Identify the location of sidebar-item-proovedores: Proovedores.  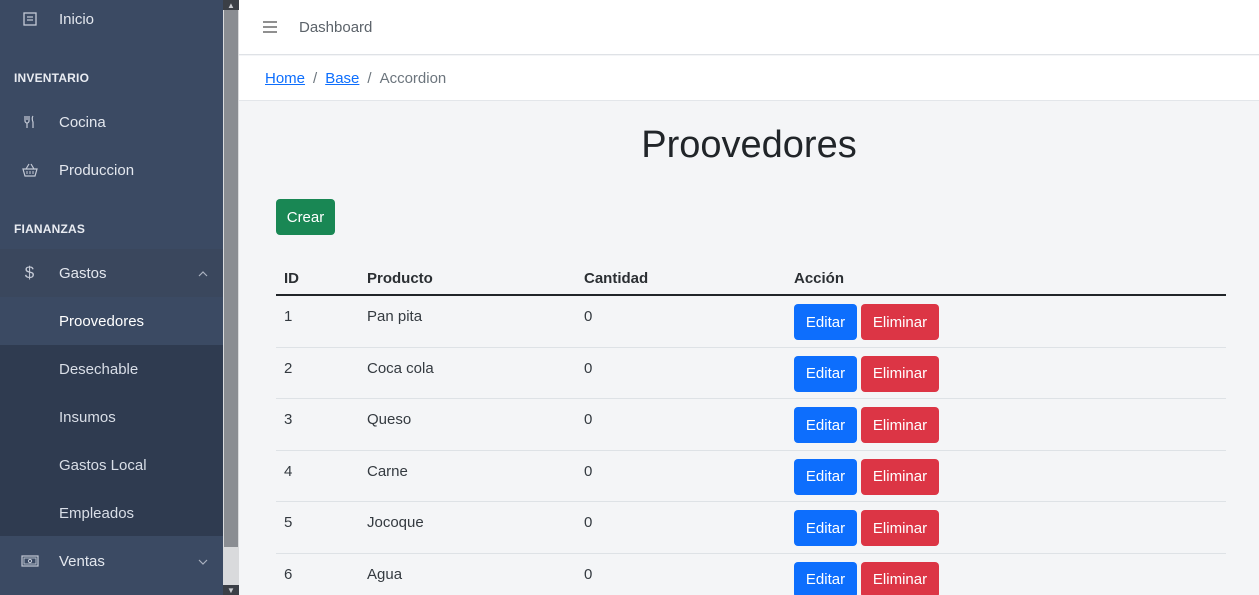
(111, 321).